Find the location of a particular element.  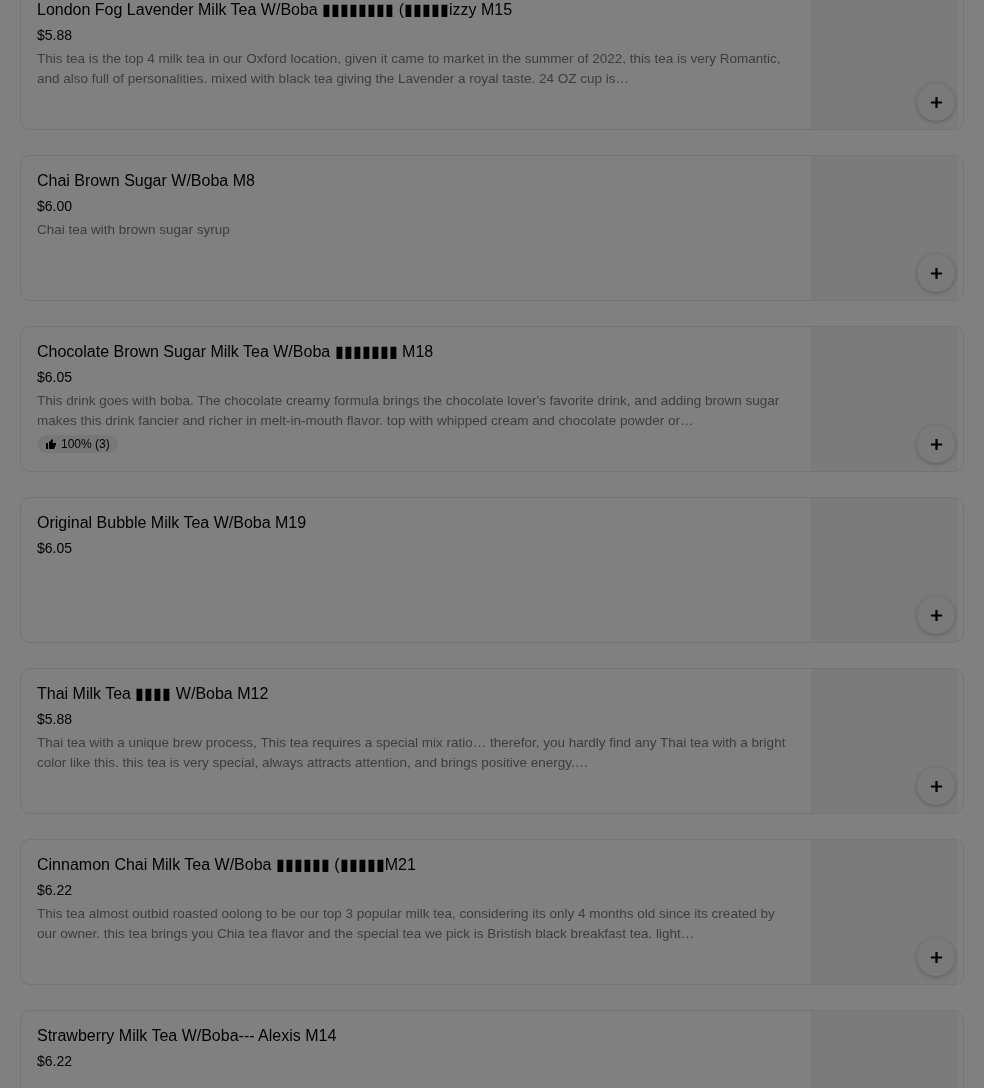

item-title: Chocolate Brown Sugar Milk Tea W/Boba ▮▮▮▮▮▮▮ M18 is located at coordinates (236, 352).